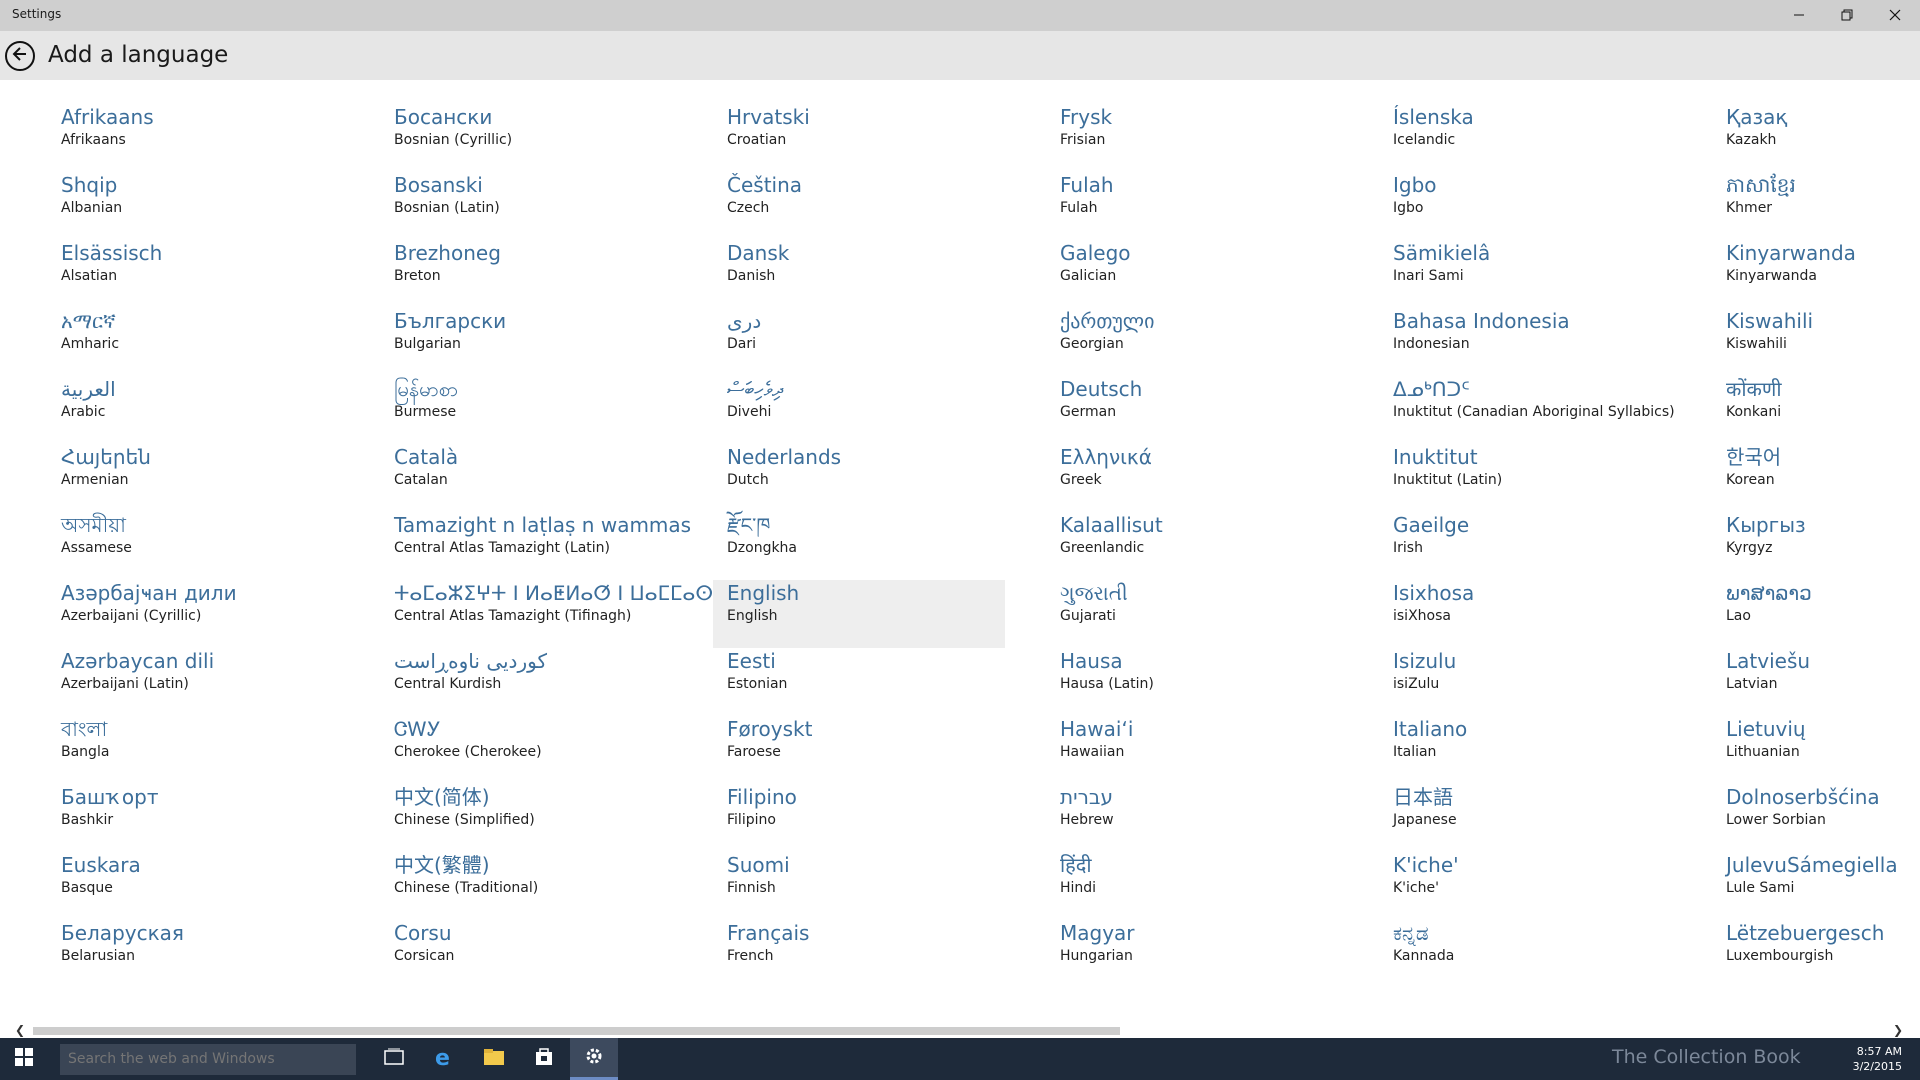  I want to click on language-item: हिंदी Hindi, so click(1192, 886).